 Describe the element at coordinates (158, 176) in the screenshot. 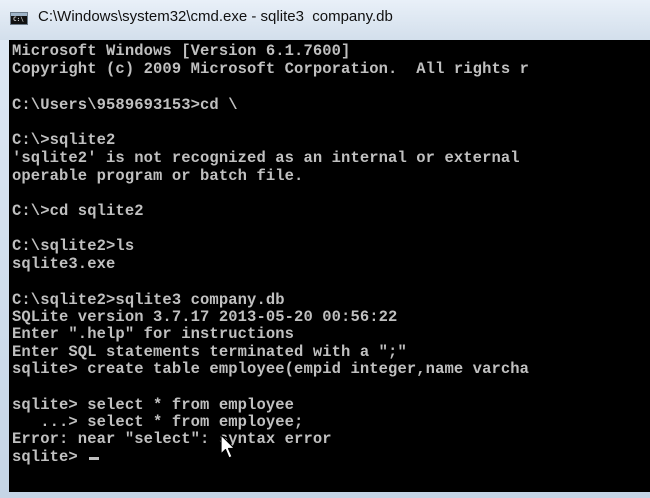

I see `console-line: operable program or batch file.` at that location.